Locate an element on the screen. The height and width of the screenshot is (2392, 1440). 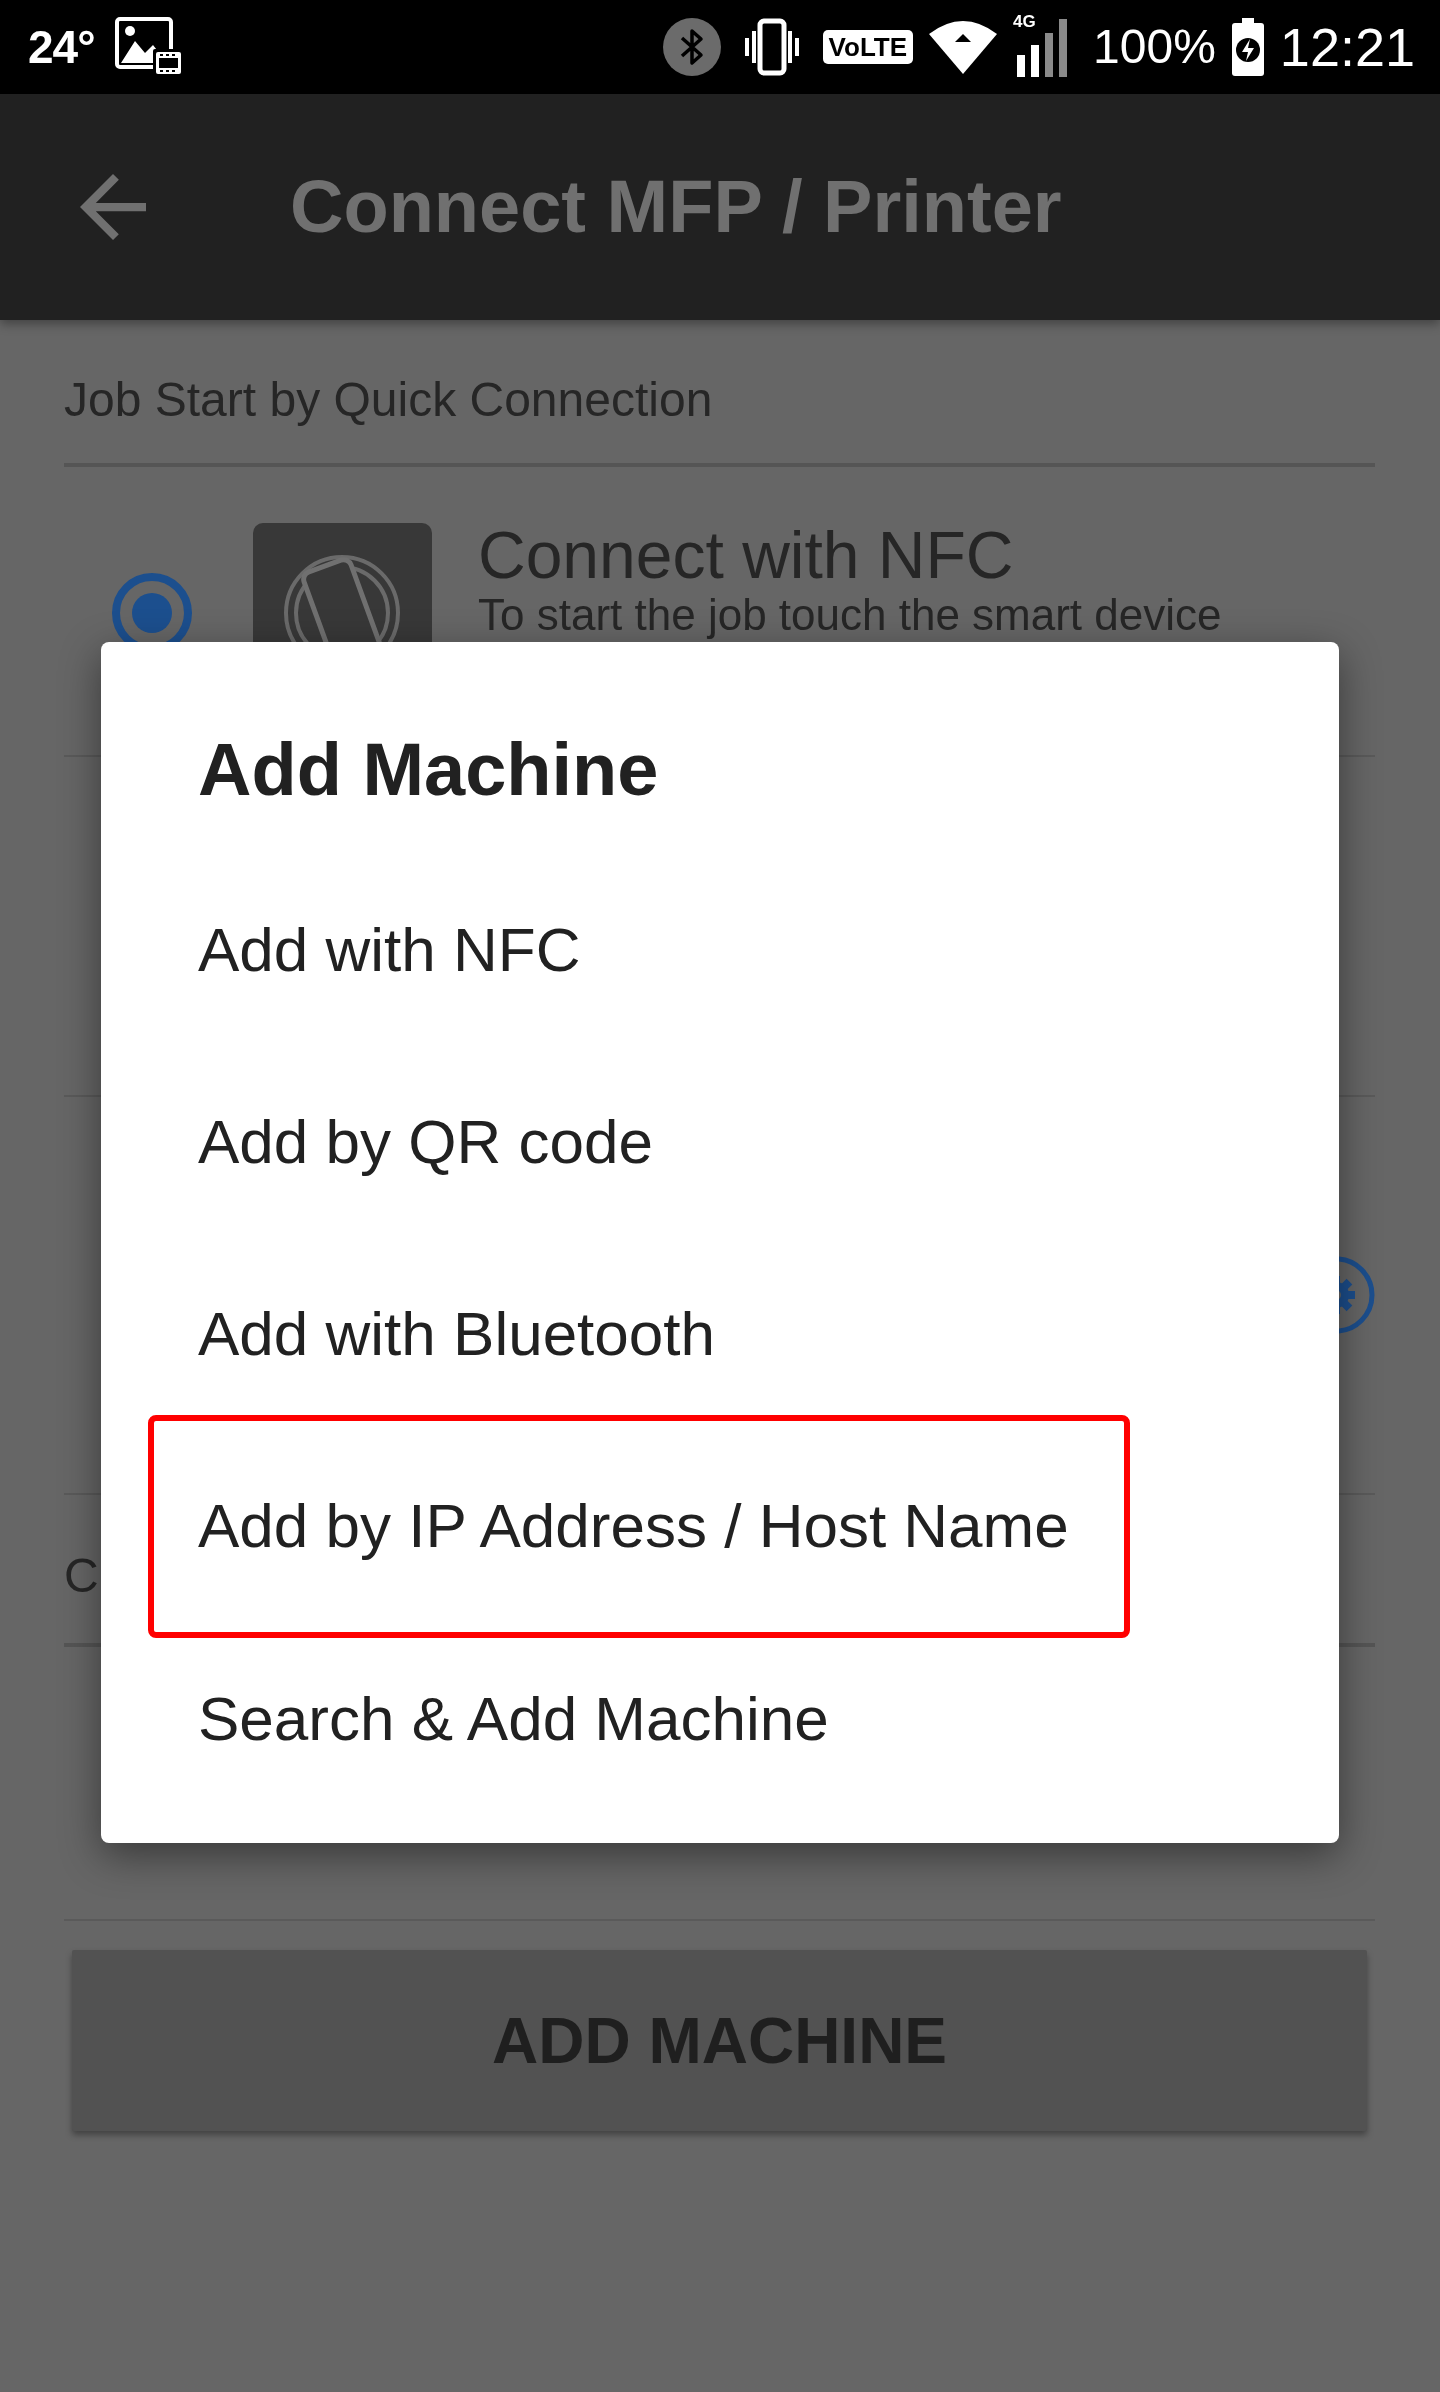
menu-item: Add by QR code is located at coordinates (720, 1142).